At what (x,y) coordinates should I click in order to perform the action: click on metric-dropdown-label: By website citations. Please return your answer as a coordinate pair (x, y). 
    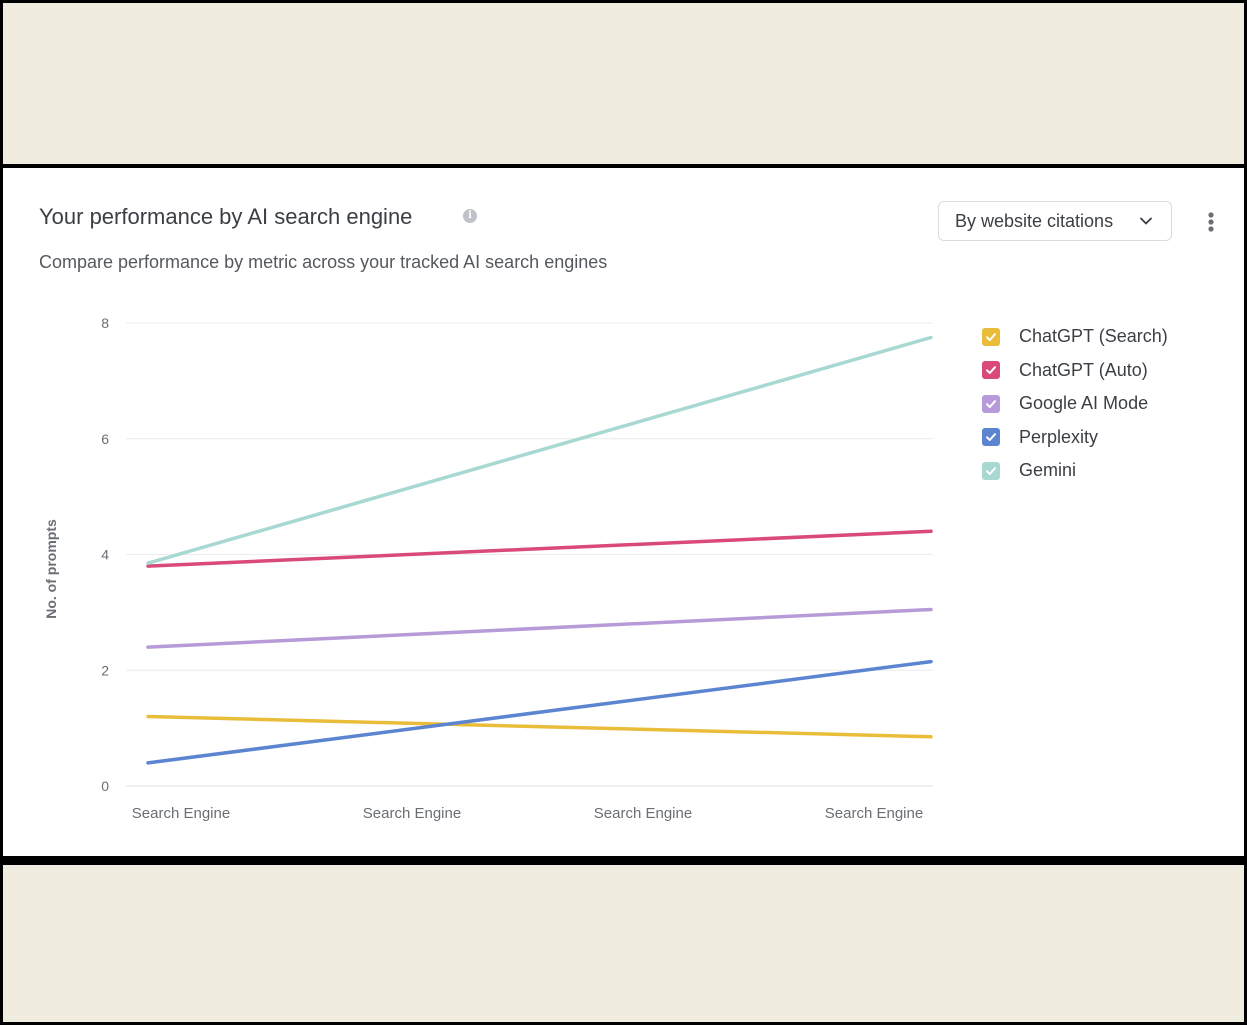
    Looking at the image, I should click on (1034, 220).